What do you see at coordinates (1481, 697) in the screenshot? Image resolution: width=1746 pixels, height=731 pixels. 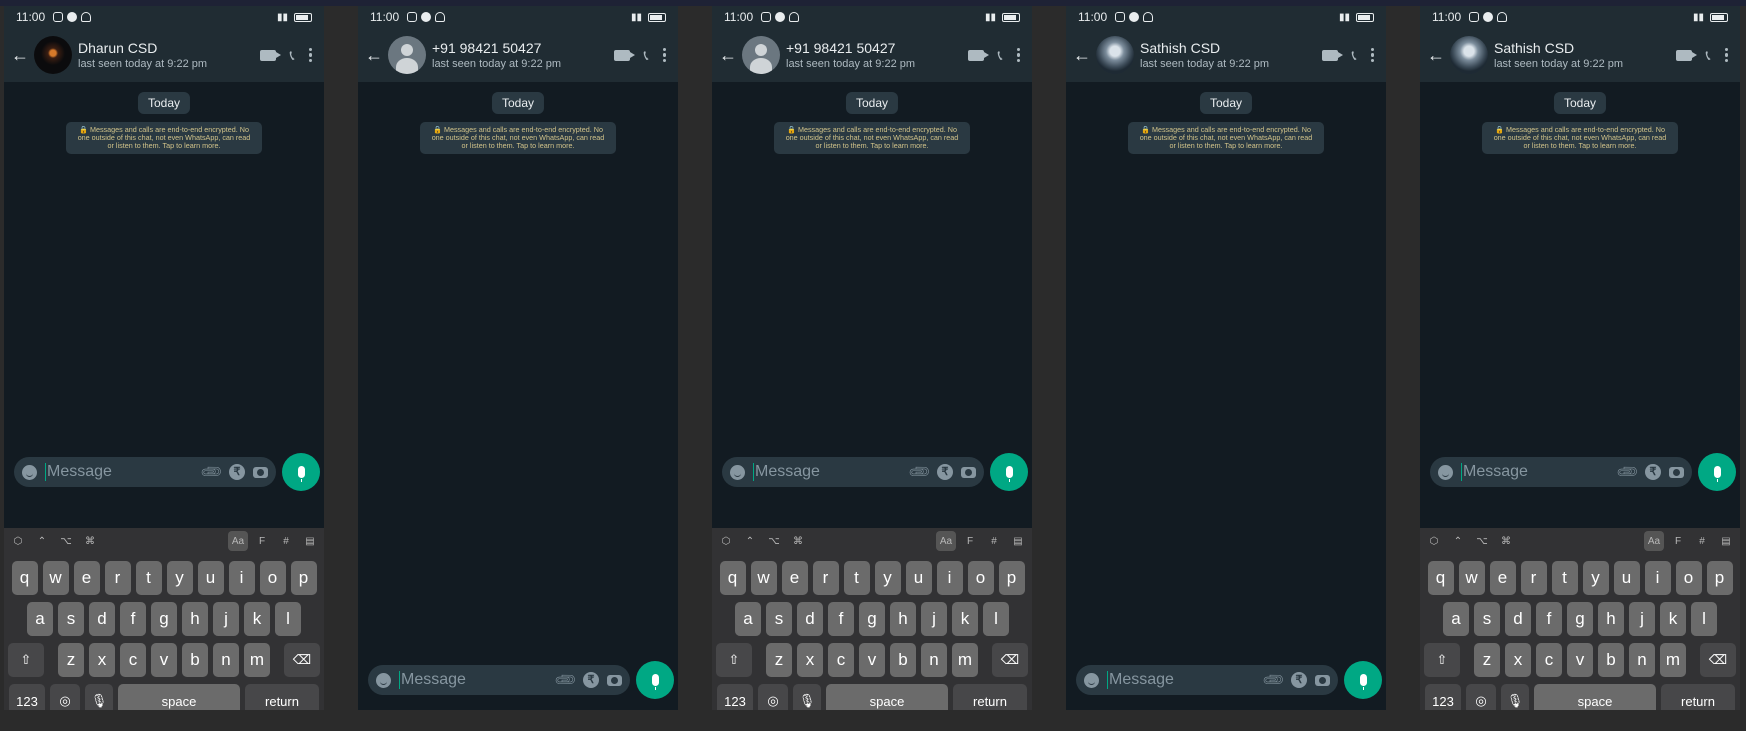 I see `globe-icon: ◎` at bounding box center [1481, 697].